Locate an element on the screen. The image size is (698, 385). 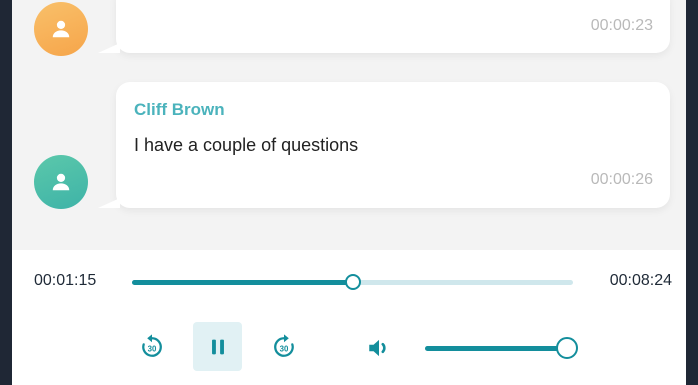
message-time: 00:00:23 is located at coordinates (621, 25).